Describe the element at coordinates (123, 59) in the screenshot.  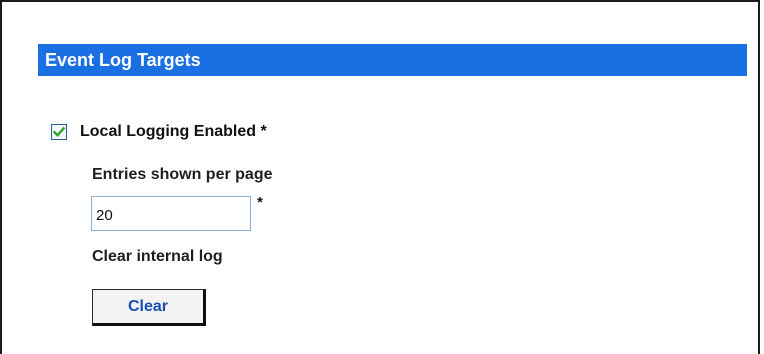
I see `section-title: Event Log Targets` at that location.